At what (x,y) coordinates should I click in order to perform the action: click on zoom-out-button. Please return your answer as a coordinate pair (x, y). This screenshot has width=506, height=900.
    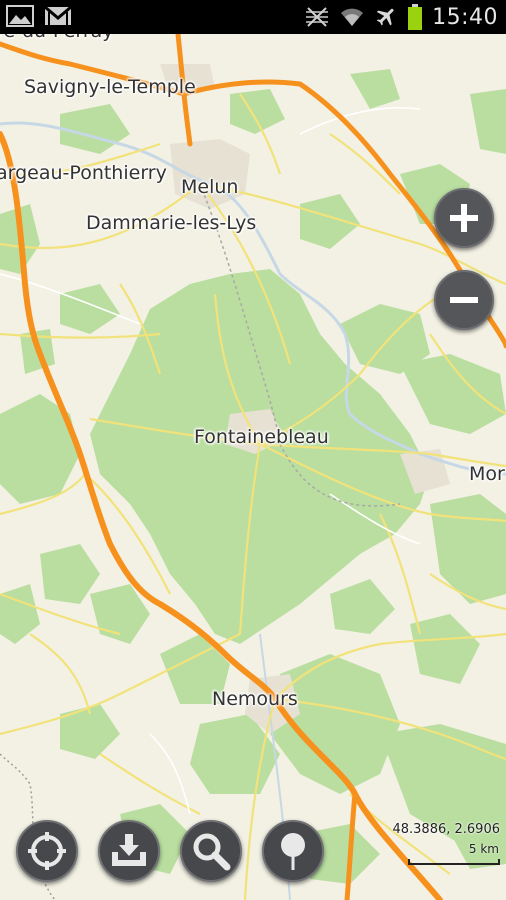
    Looking at the image, I should click on (464, 300).